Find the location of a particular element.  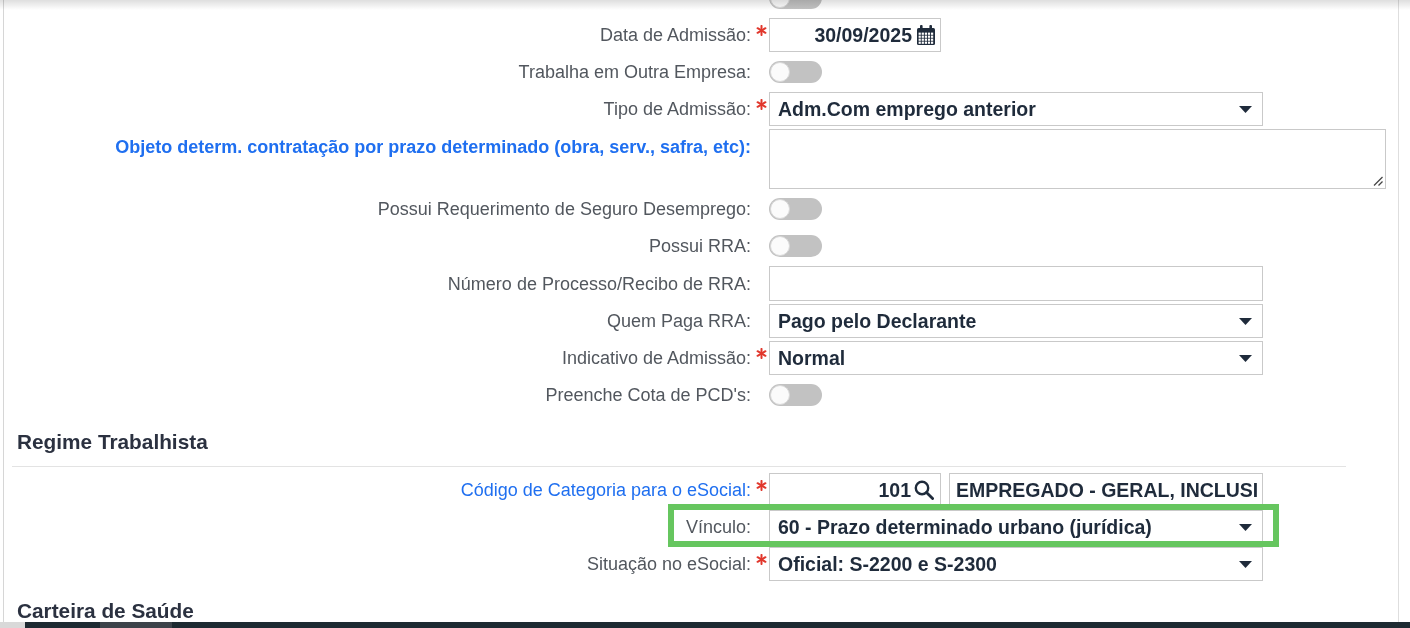

field-label: Vínculo: is located at coordinates (718, 527).